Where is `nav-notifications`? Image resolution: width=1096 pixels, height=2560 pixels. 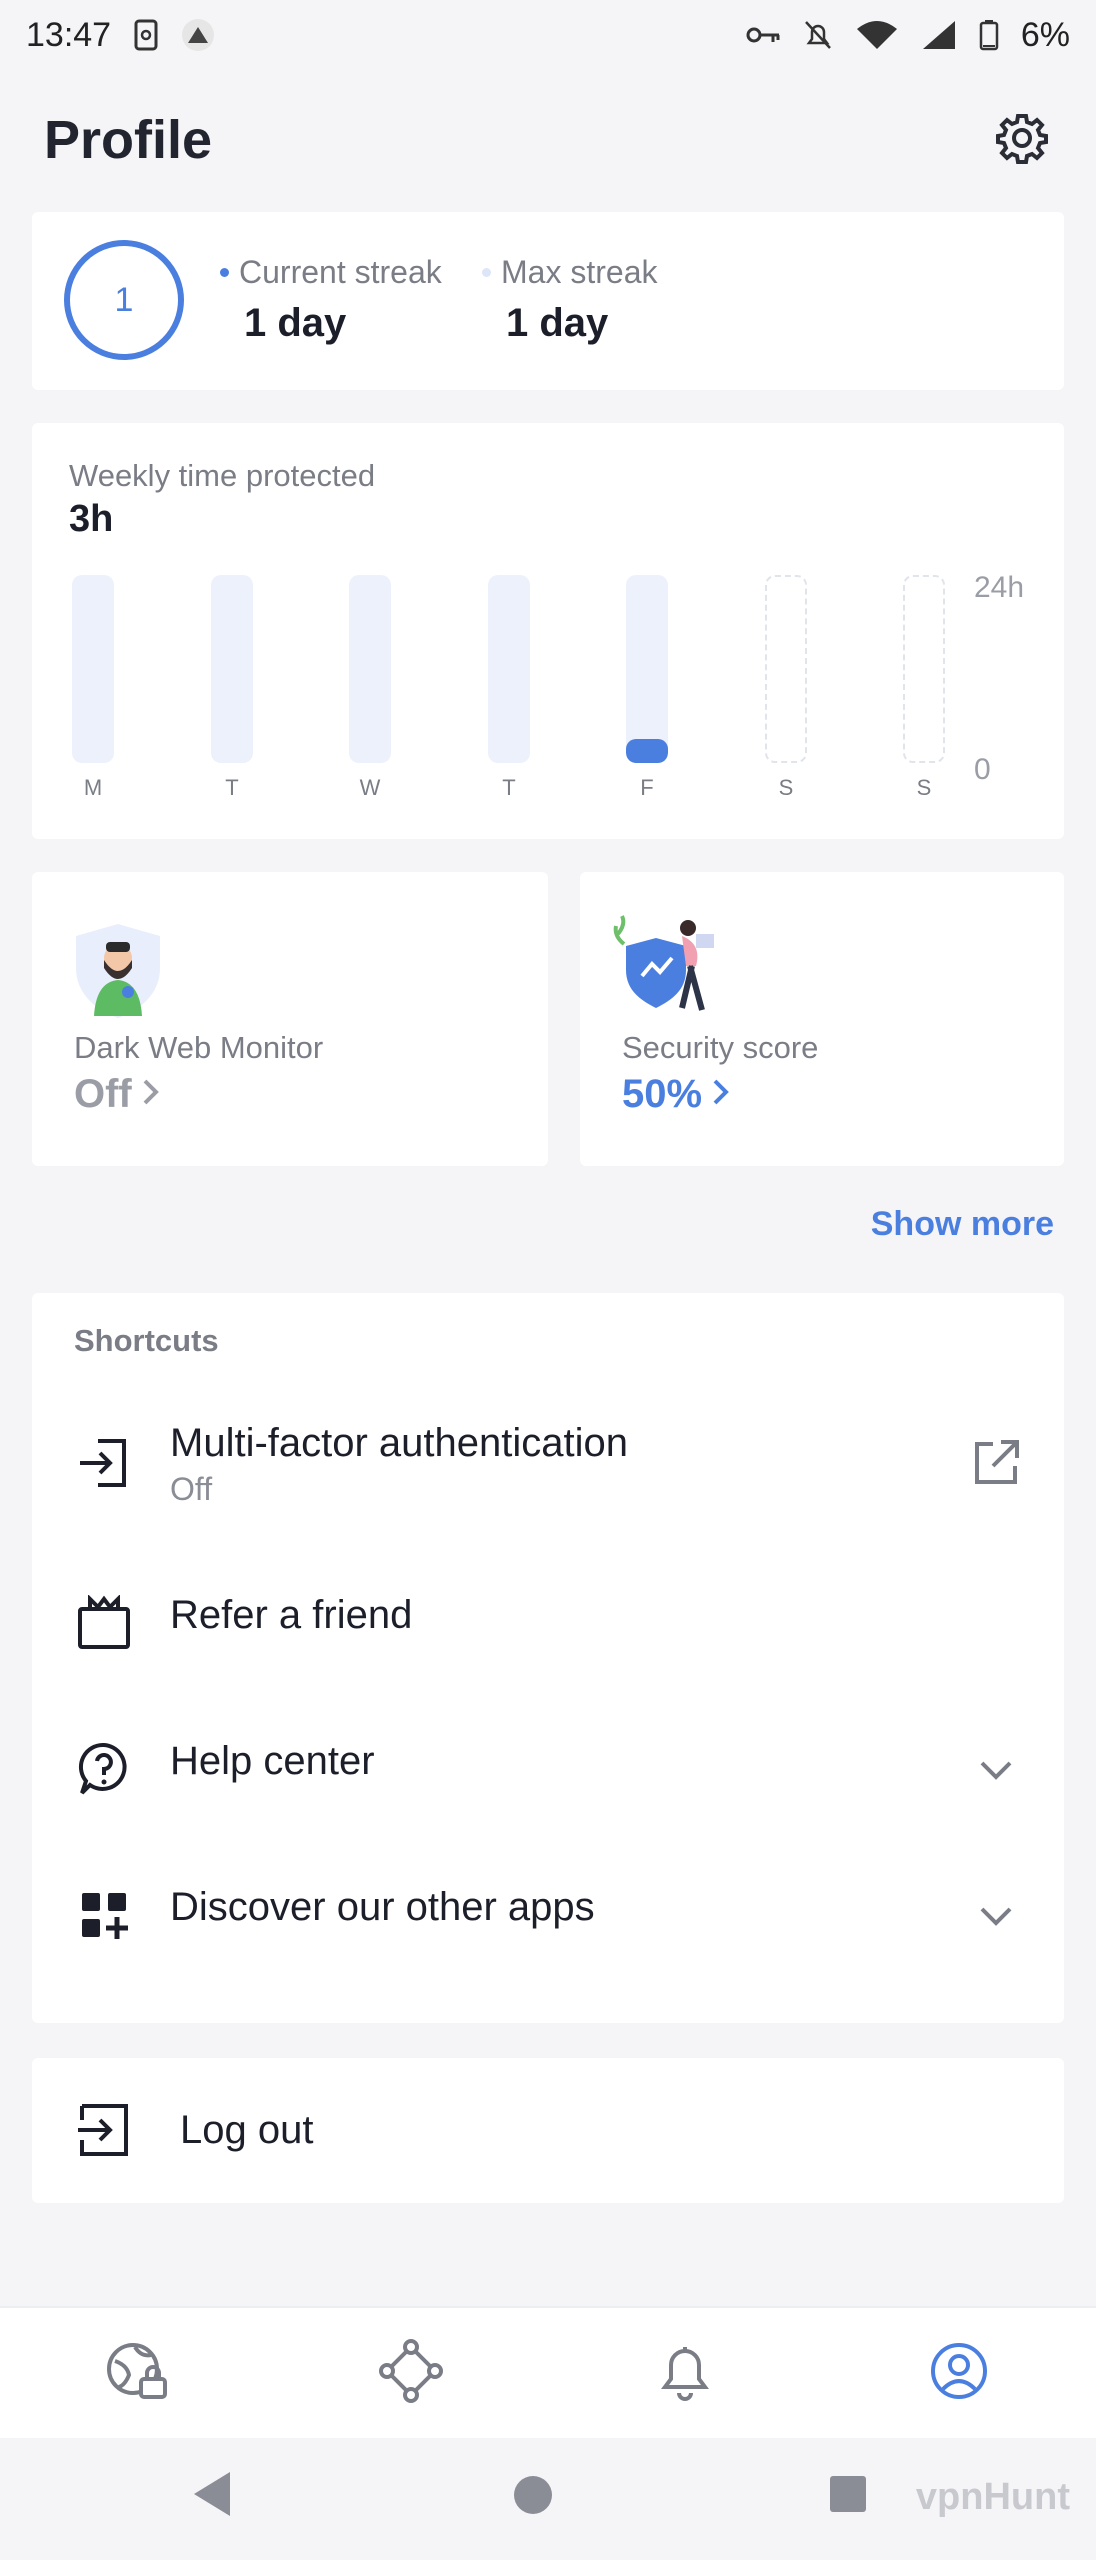 nav-notifications is located at coordinates (685, 2373).